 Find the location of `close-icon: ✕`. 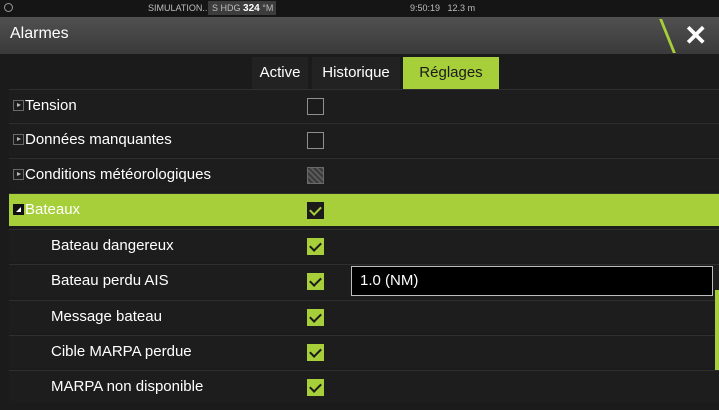

close-icon: ✕ is located at coordinates (695, 35).